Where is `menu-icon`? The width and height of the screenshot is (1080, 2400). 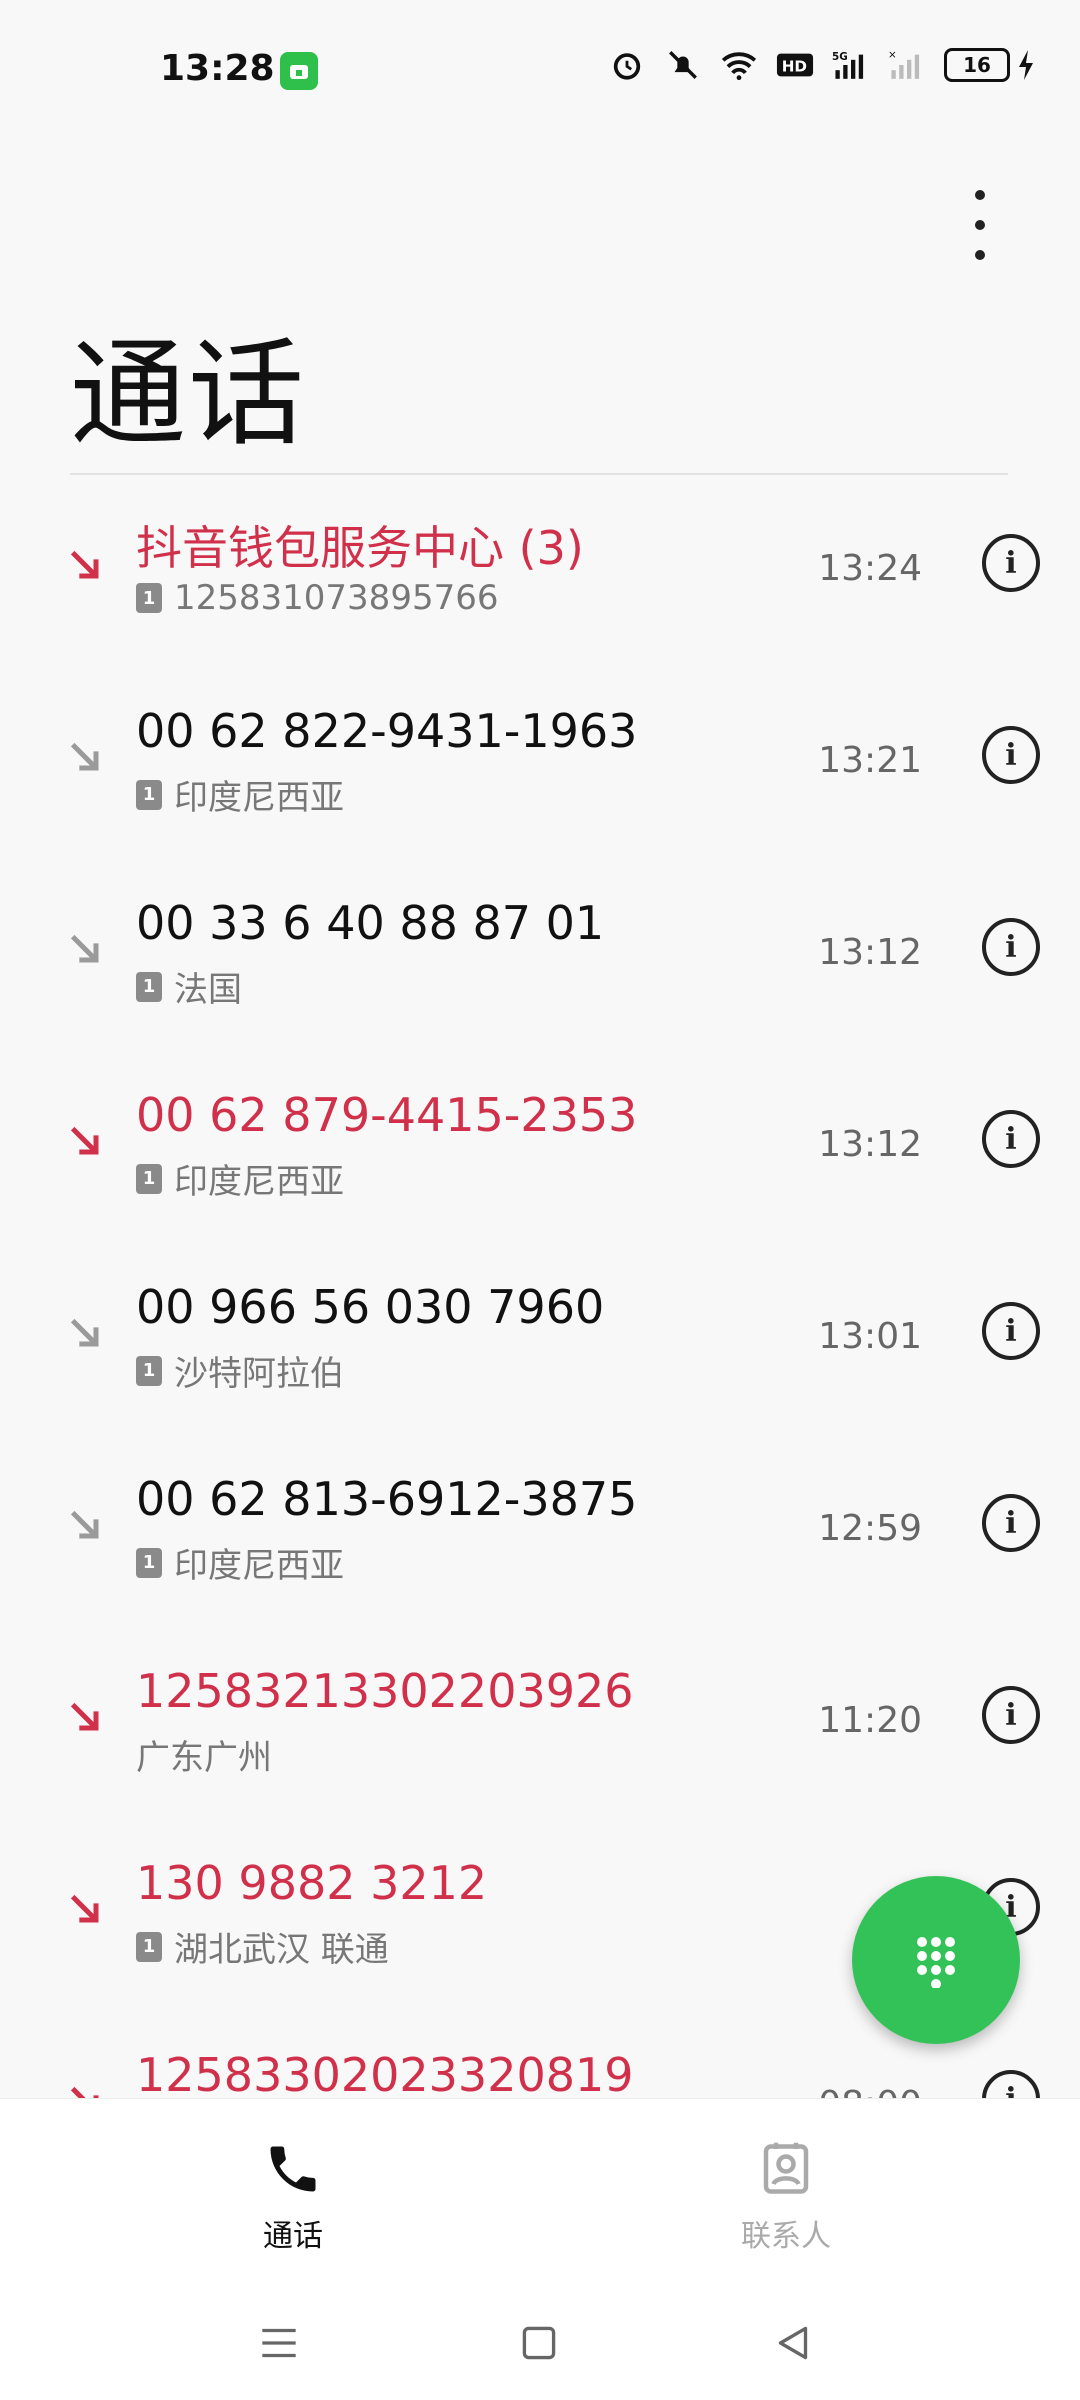
menu-icon is located at coordinates (279, 2343).